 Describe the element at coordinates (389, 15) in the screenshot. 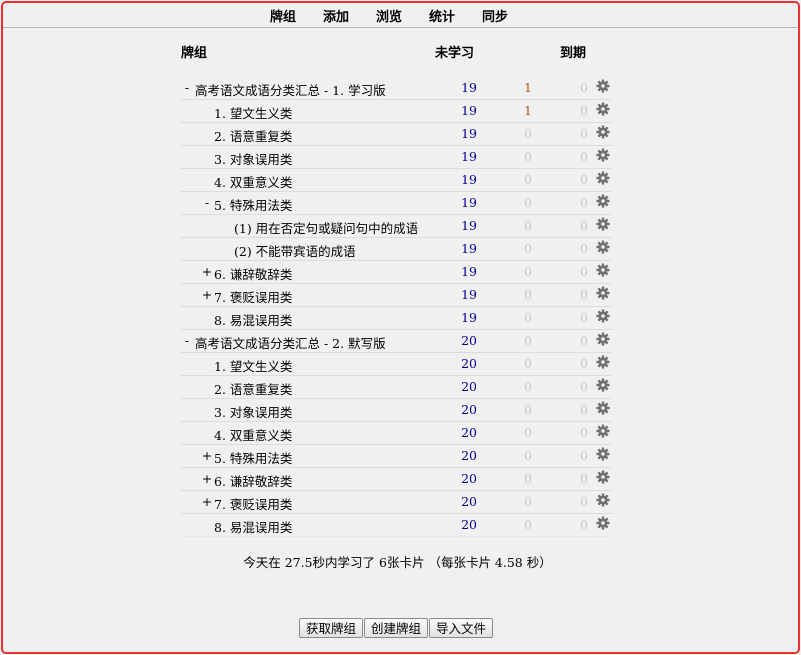

I see `nav-browse: 浏览` at that location.